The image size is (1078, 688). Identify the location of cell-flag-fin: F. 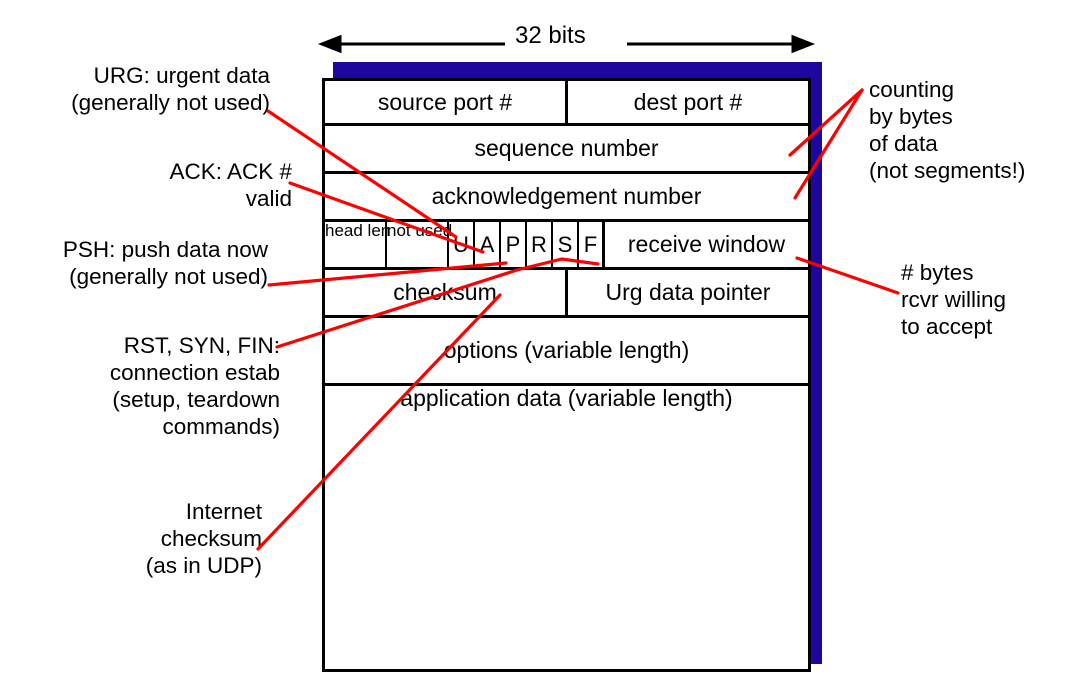
(592, 244).